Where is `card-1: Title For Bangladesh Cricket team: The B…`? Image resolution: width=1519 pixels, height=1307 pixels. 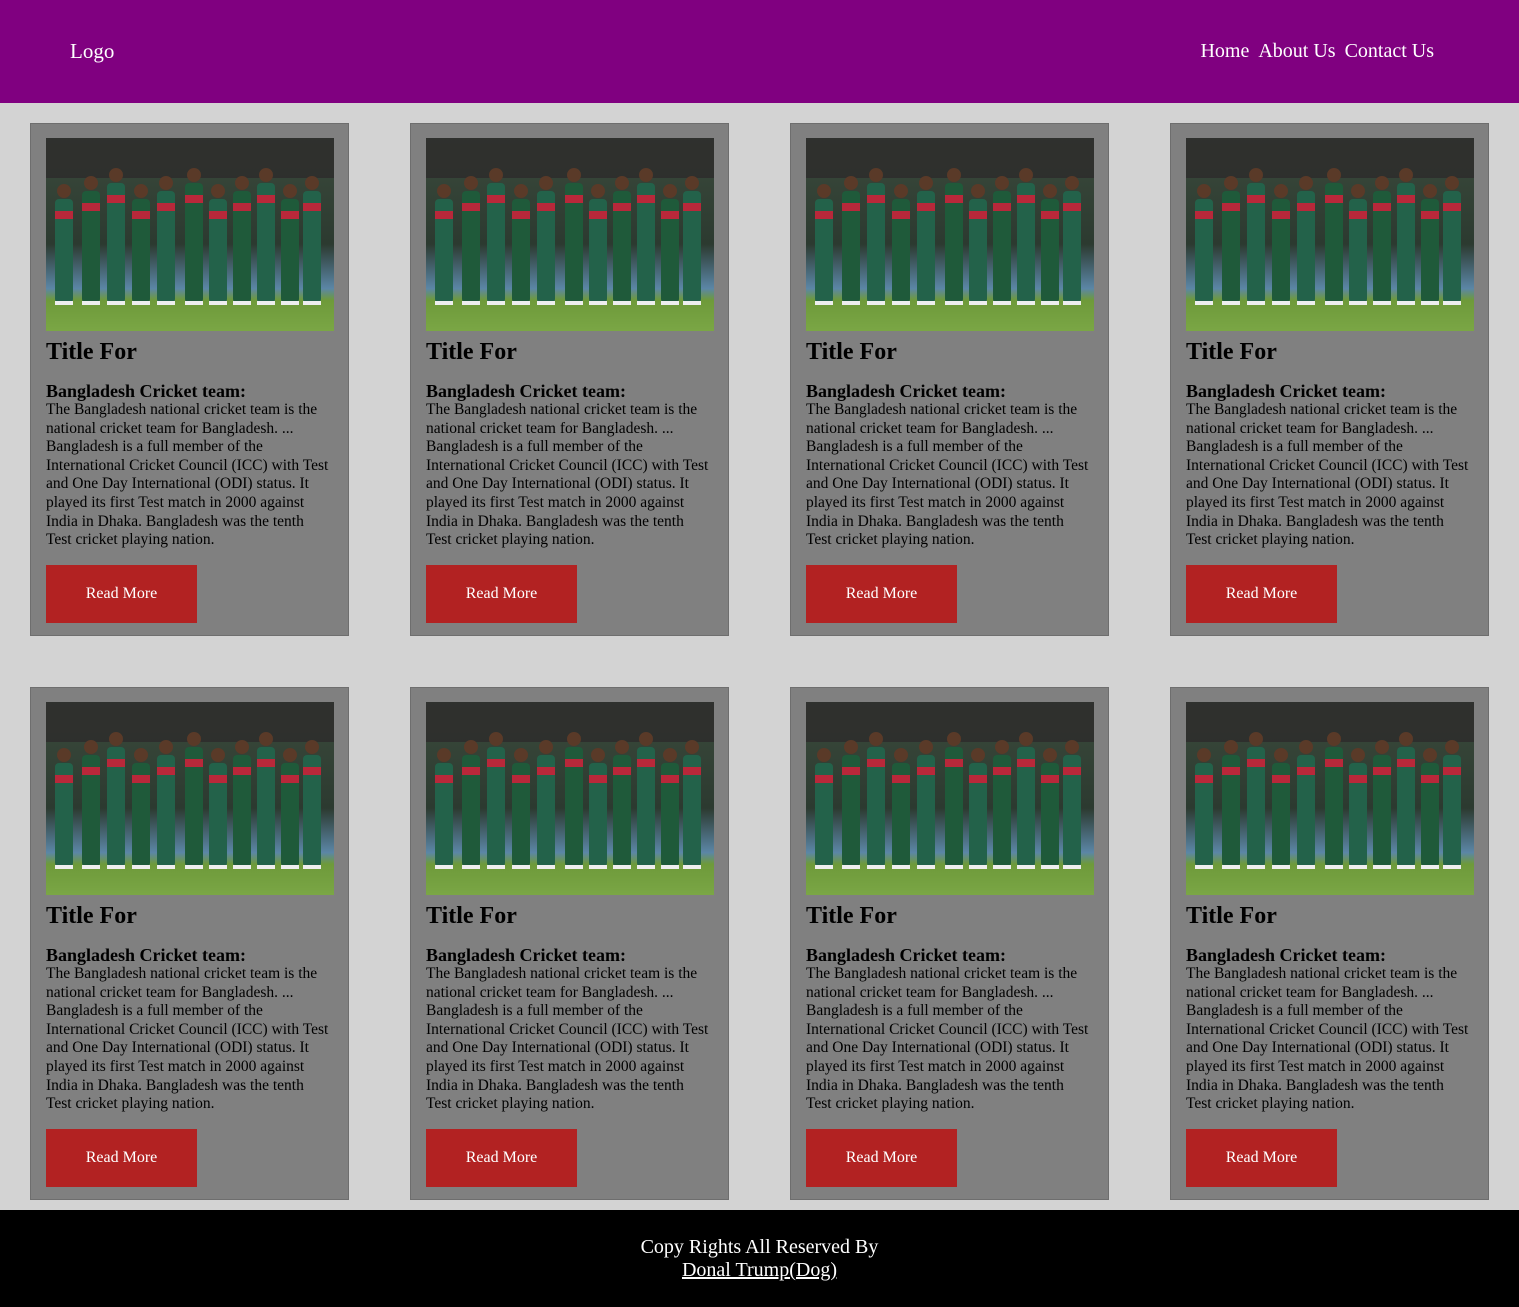
card-1: Title For Bangladesh Cricket team: The B… is located at coordinates (189, 379).